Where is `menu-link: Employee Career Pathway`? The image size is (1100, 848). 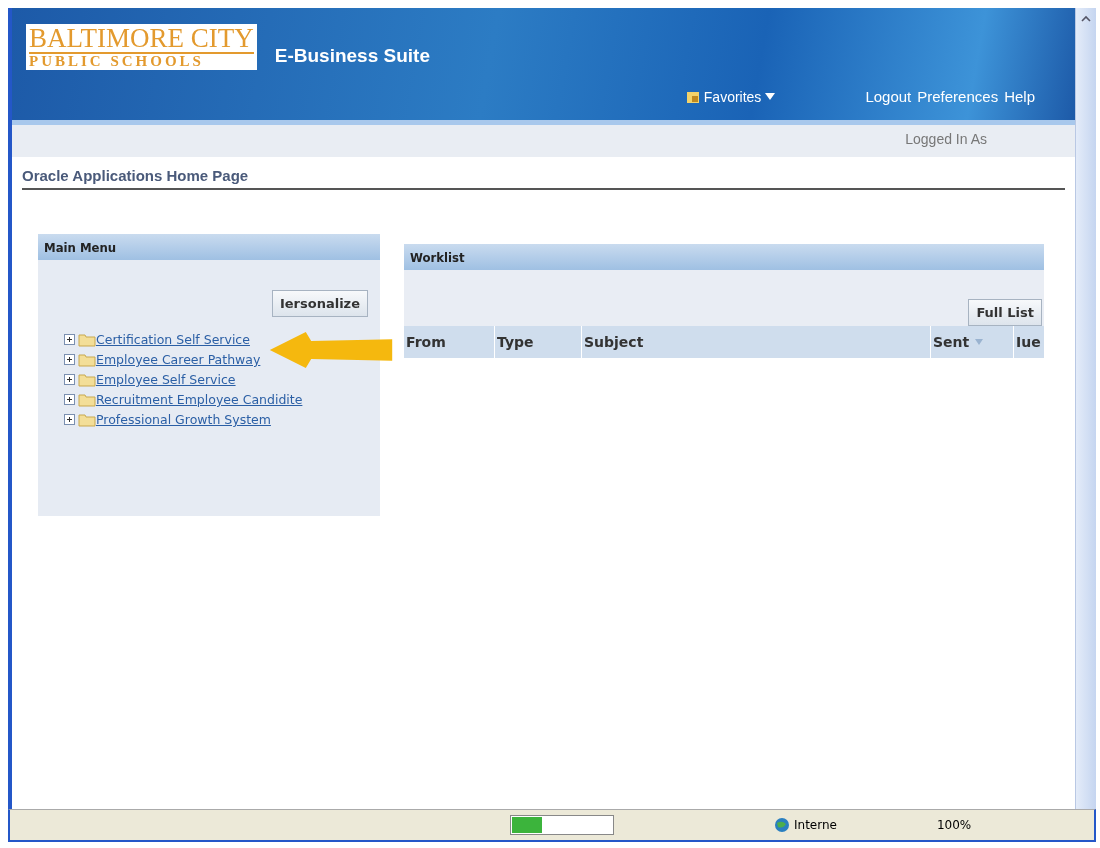 menu-link: Employee Career Pathway is located at coordinates (178, 359).